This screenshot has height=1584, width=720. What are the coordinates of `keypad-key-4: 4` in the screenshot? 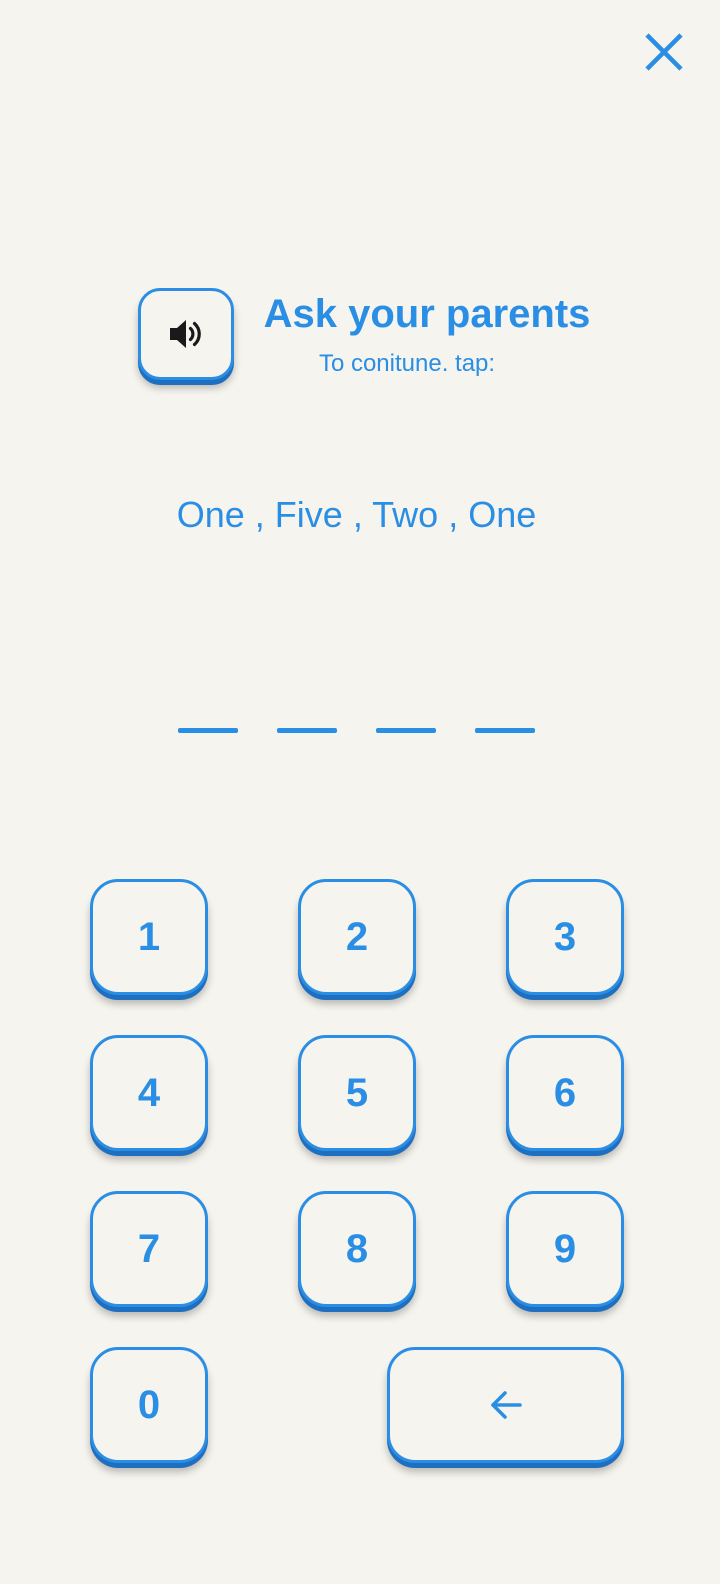 It's located at (149, 1093).